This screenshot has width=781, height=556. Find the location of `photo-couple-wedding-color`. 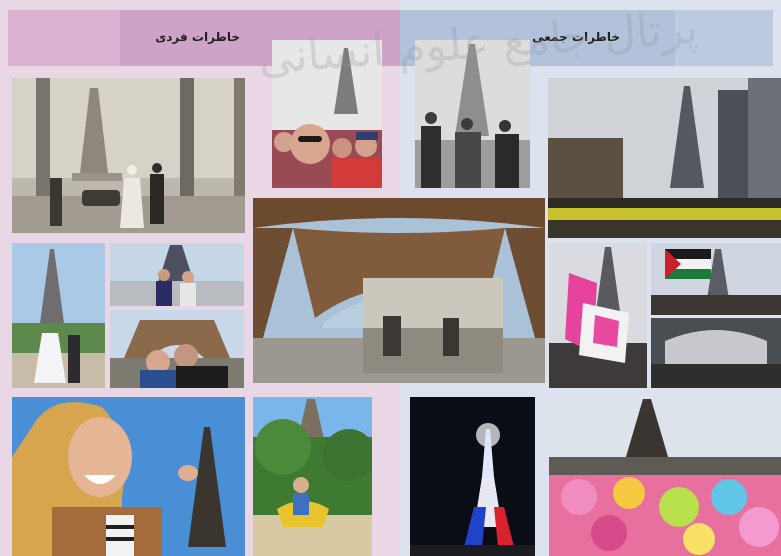

photo-couple-wedding-color is located at coordinates (58, 315).